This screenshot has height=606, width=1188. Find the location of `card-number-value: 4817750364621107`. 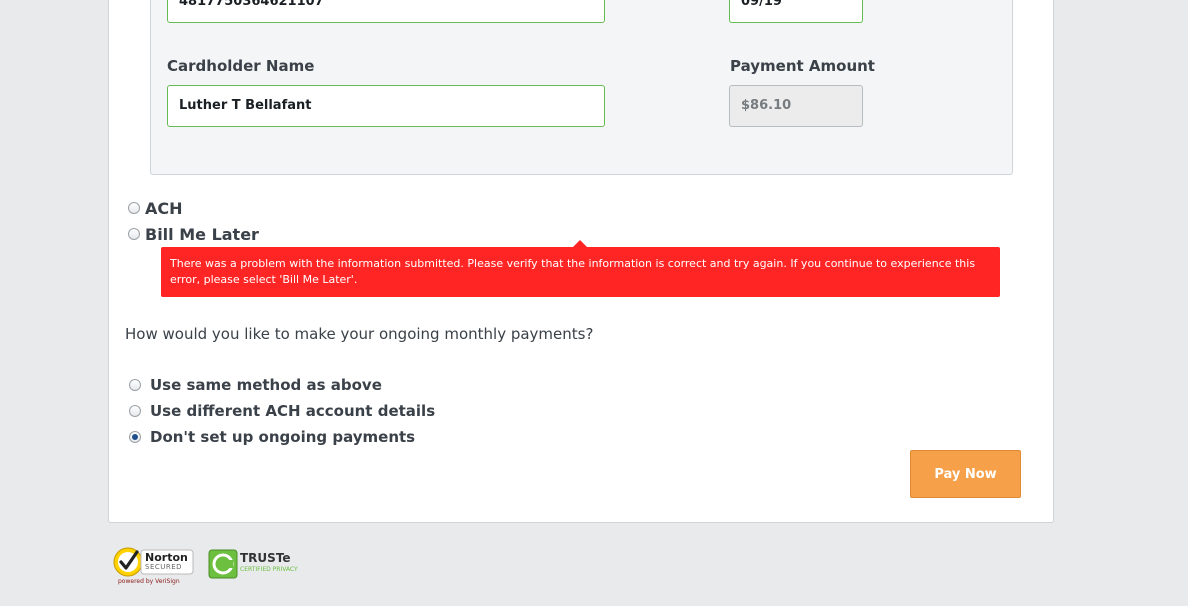

card-number-value: 4817750364621107 is located at coordinates (251, 4).